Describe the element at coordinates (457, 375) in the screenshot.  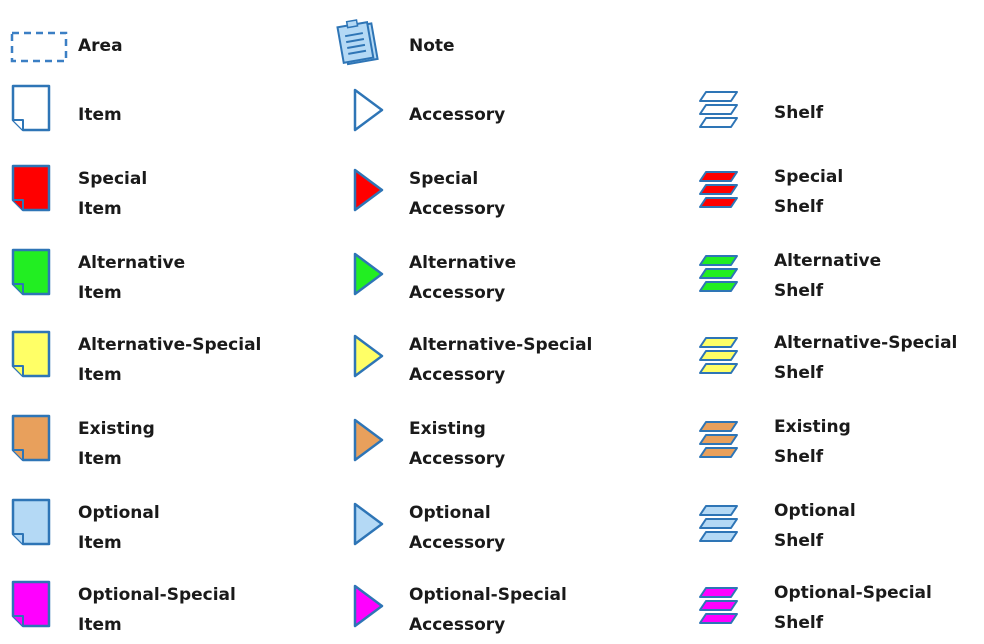
I see `alternative-special-accessory-label-line: Accessory` at that location.